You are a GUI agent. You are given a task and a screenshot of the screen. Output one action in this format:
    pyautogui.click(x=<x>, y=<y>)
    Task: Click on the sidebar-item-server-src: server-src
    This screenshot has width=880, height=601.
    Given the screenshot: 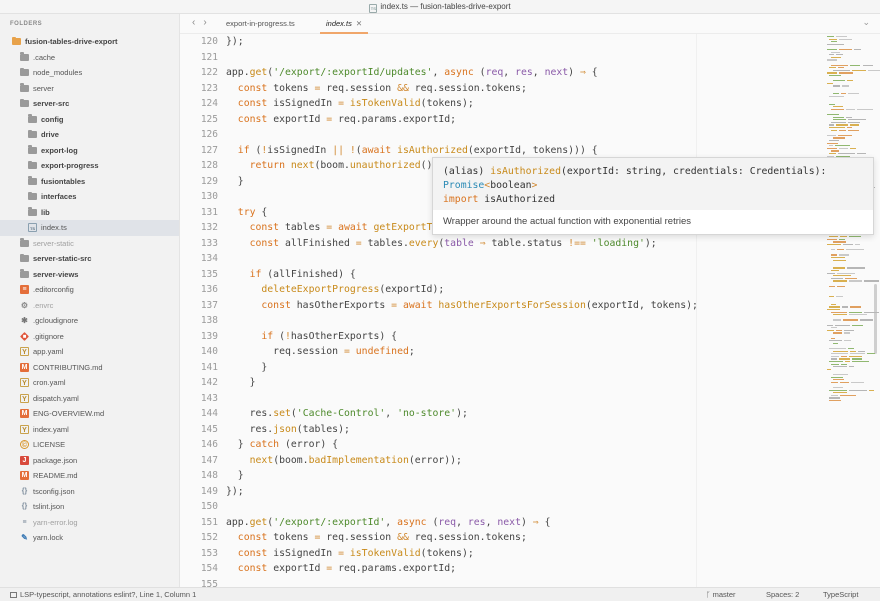 What is the action you would take?
    pyautogui.click(x=89, y=104)
    